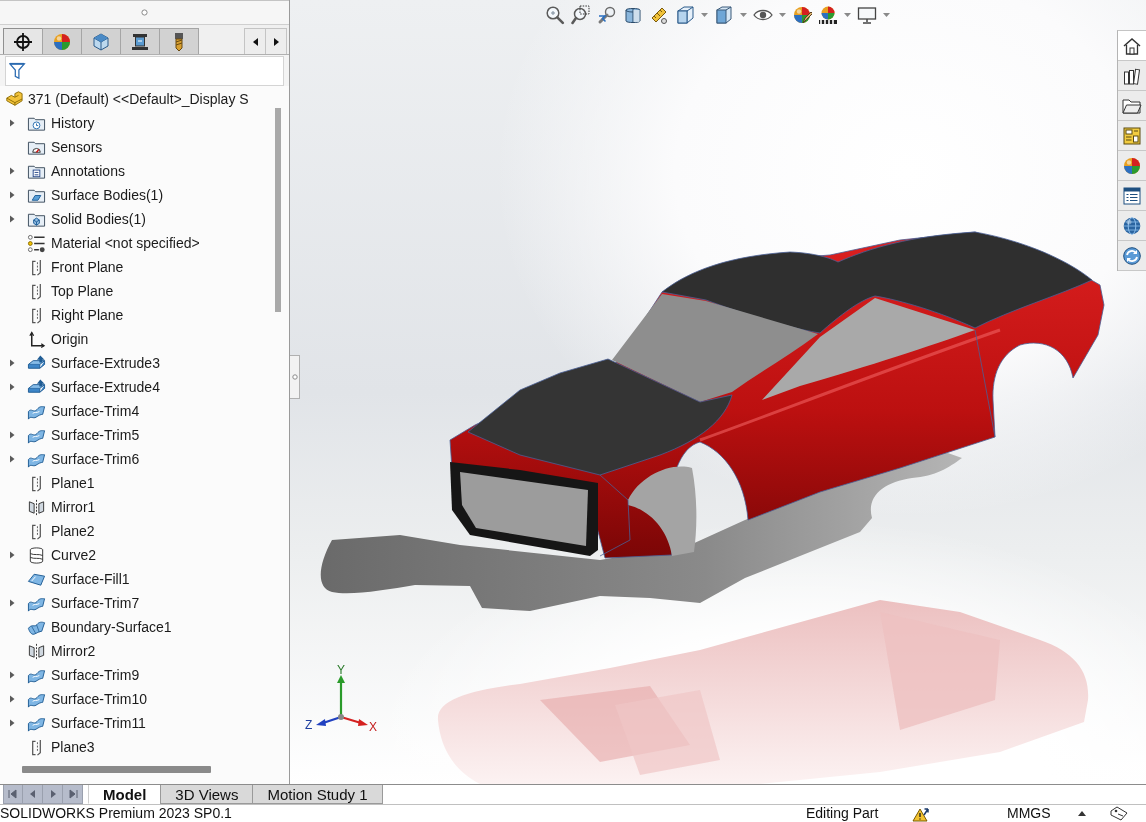 The width and height of the screenshot is (1146, 822). I want to click on color-ball-floor-icon, so click(828, 15).